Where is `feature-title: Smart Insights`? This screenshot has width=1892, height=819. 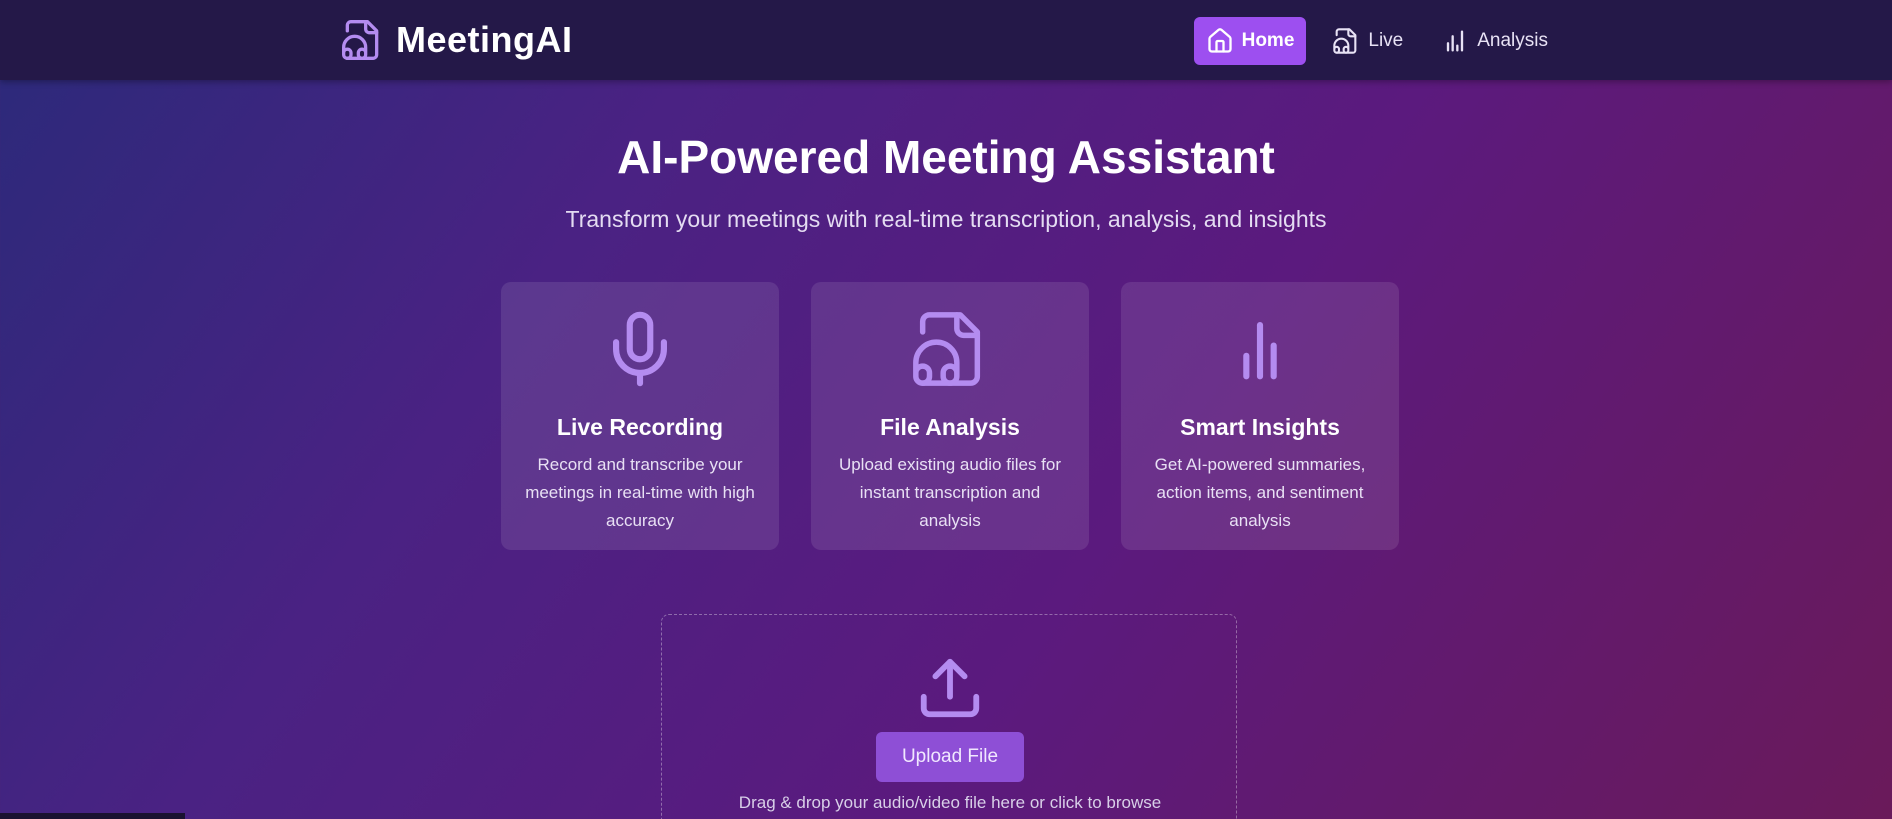
feature-title: Smart Insights is located at coordinates (1260, 427).